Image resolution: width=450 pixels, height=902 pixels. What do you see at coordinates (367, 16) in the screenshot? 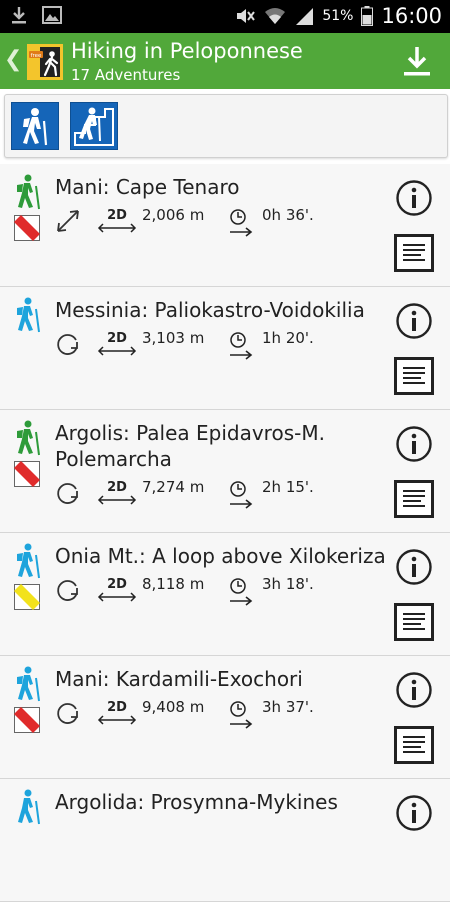
I see `battery-icon` at bounding box center [367, 16].